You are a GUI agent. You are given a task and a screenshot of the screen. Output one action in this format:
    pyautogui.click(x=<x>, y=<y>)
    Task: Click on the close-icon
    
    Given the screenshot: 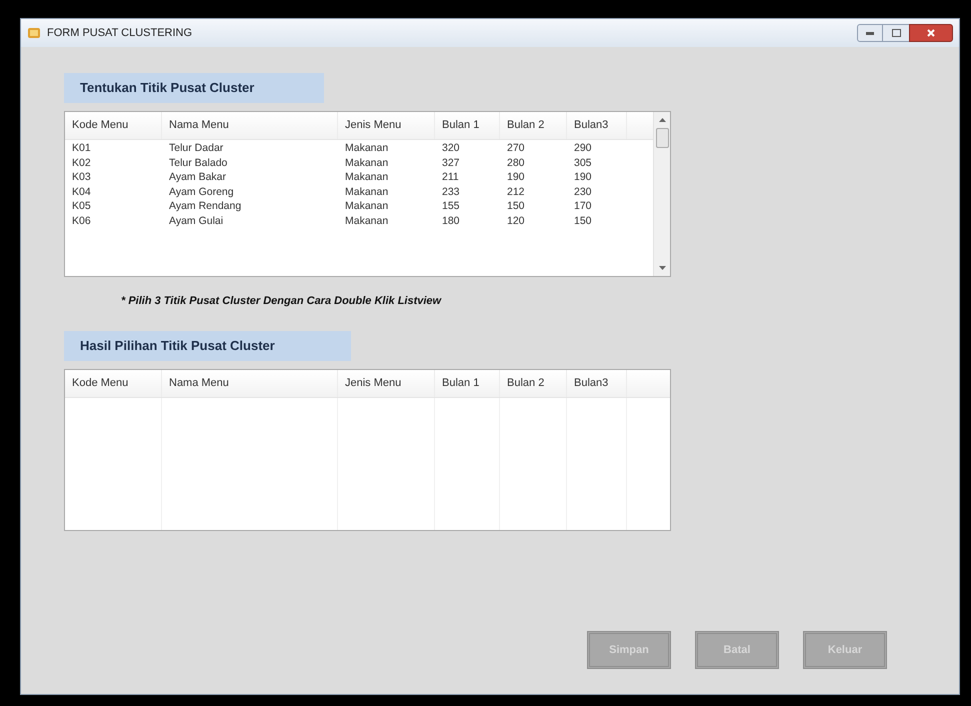 What is the action you would take?
    pyautogui.click(x=931, y=33)
    